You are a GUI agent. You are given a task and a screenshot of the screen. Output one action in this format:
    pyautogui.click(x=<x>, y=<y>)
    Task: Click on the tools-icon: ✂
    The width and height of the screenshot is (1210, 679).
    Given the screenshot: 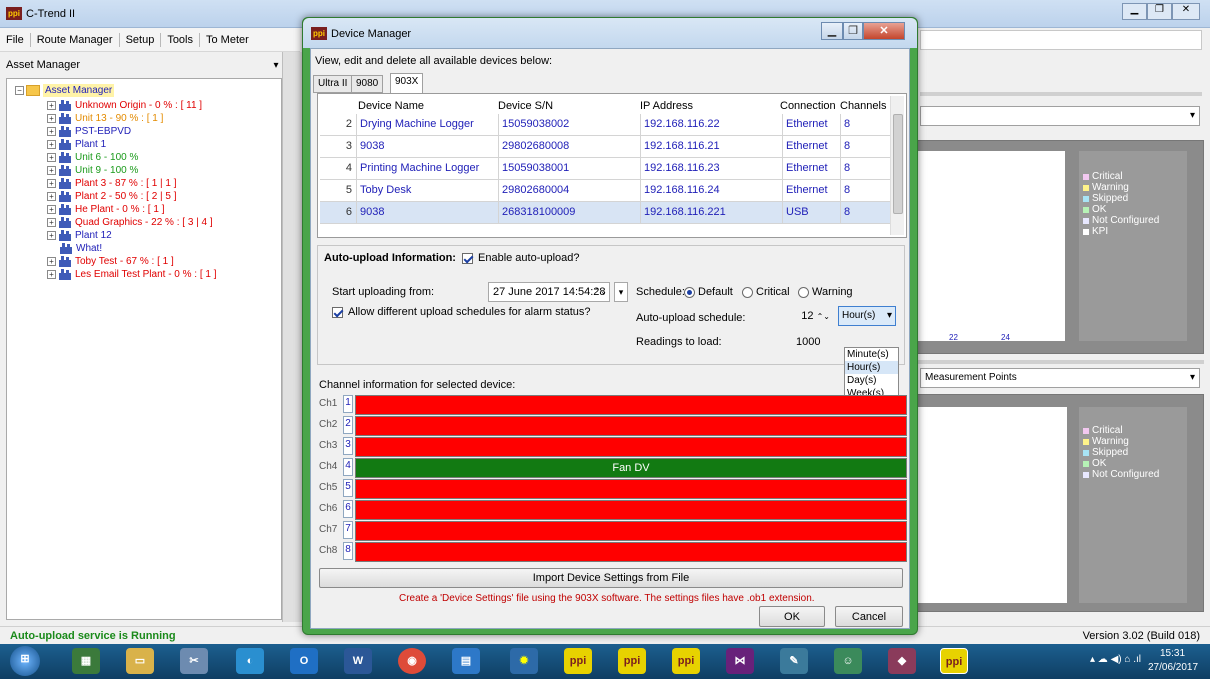 What is the action you would take?
    pyautogui.click(x=194, y=661)
    